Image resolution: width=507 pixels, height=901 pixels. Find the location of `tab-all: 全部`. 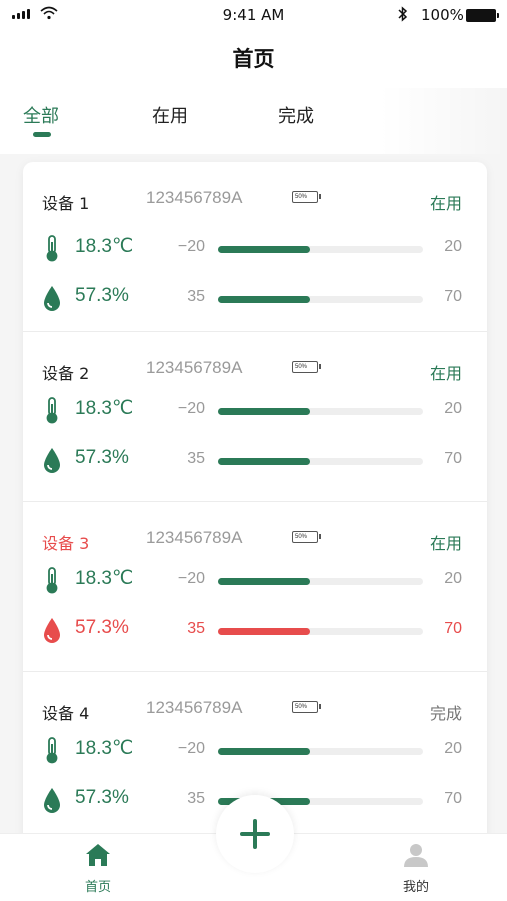

tab-all: 全部 is located at coordinates (41, 115).